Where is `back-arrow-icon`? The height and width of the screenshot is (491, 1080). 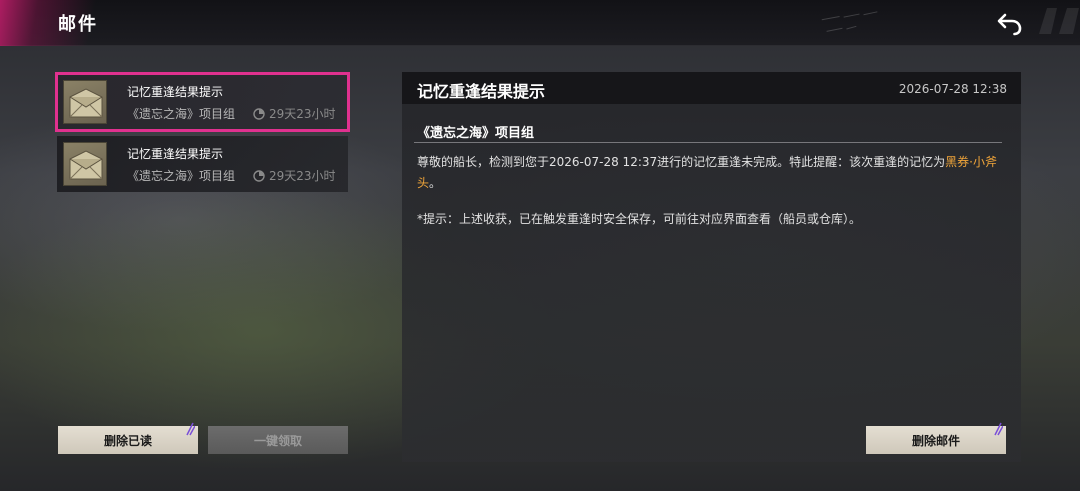 back-arrow-icon is located at coordinates (1009, 24).